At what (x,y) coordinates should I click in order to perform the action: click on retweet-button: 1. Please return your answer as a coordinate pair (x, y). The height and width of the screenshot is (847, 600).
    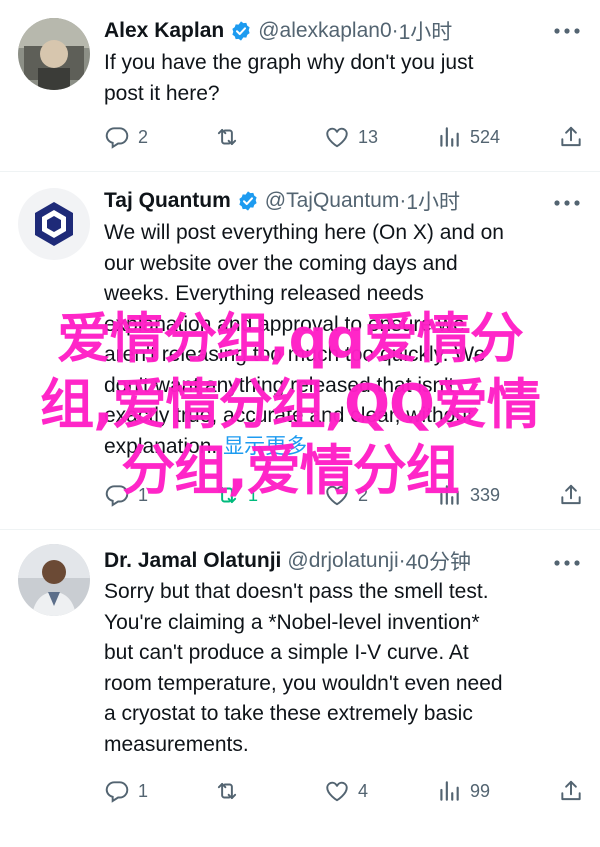
    Looking at the image, I should click on (236, 495).